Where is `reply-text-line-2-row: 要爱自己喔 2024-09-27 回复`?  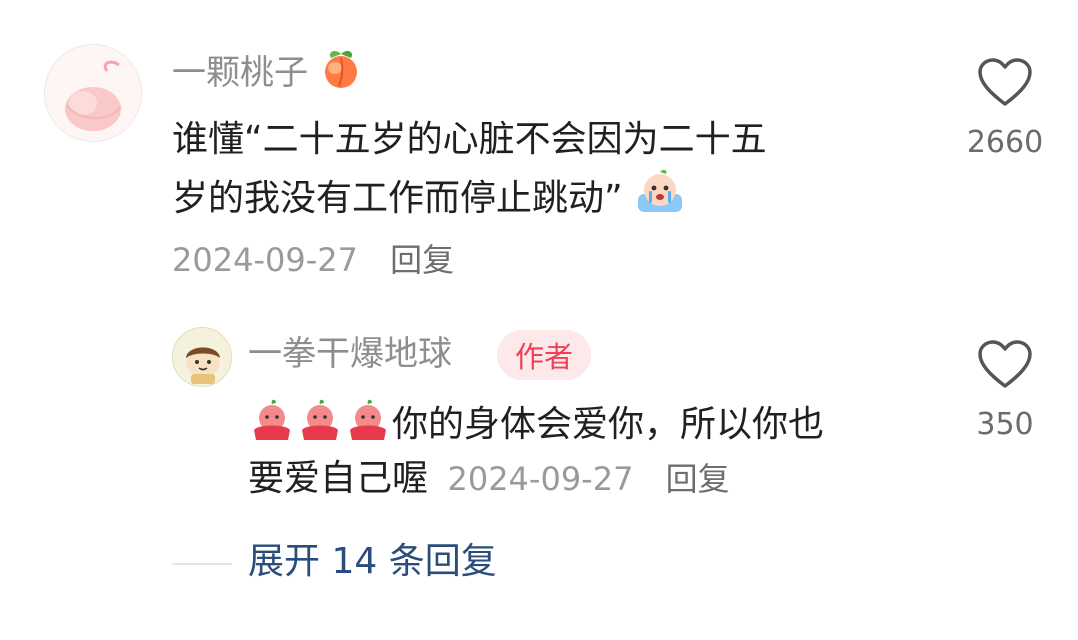
reply-text-line-2-row: 要爱自己喔 2024-09-27 回复 is located at coordinates (489, 479).